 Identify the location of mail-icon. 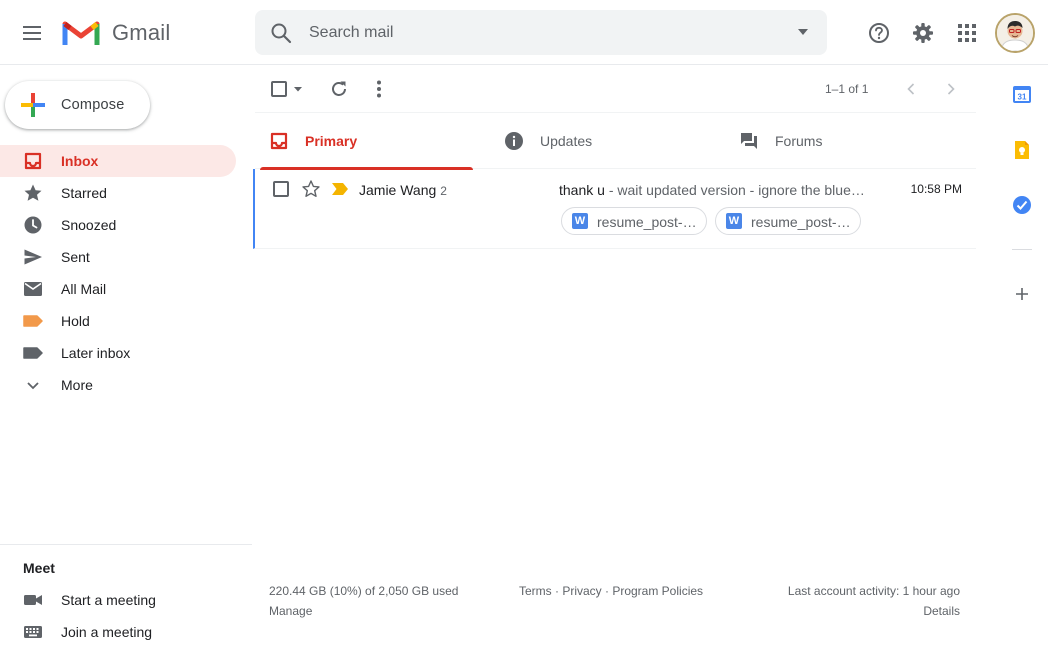
(33, 289).